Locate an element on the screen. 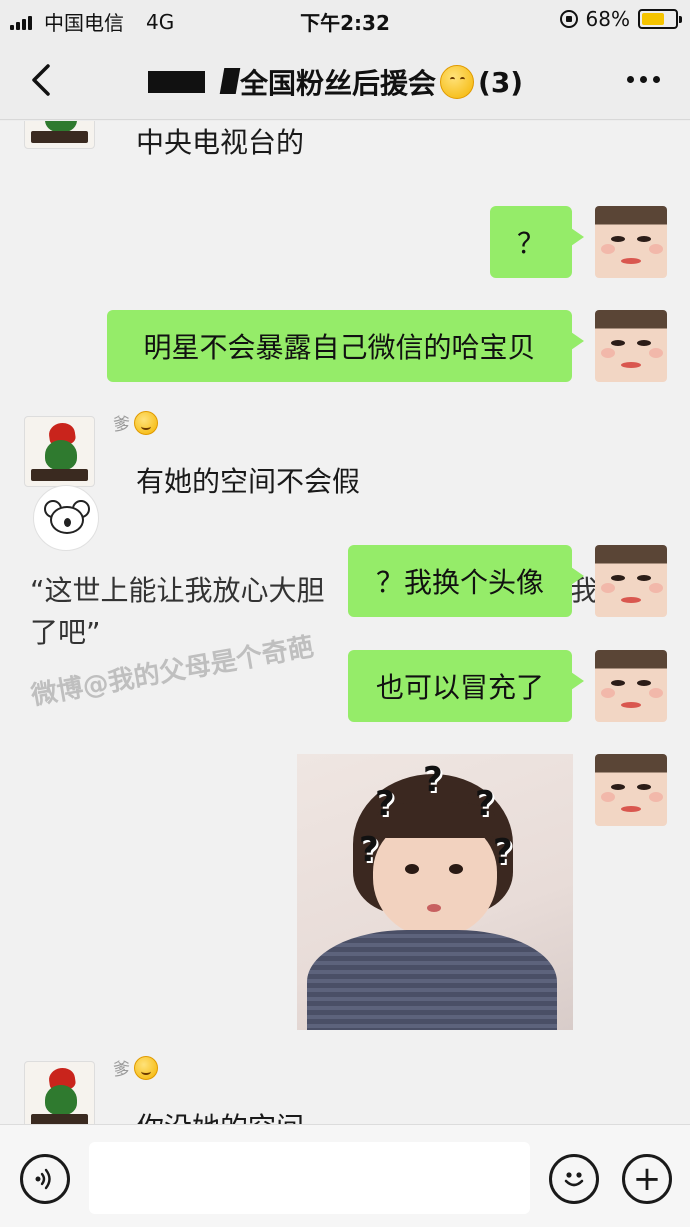 This screenshot has height=1227, width=690. quote-line-2: 了吧” is located at coordinates (65, 632).